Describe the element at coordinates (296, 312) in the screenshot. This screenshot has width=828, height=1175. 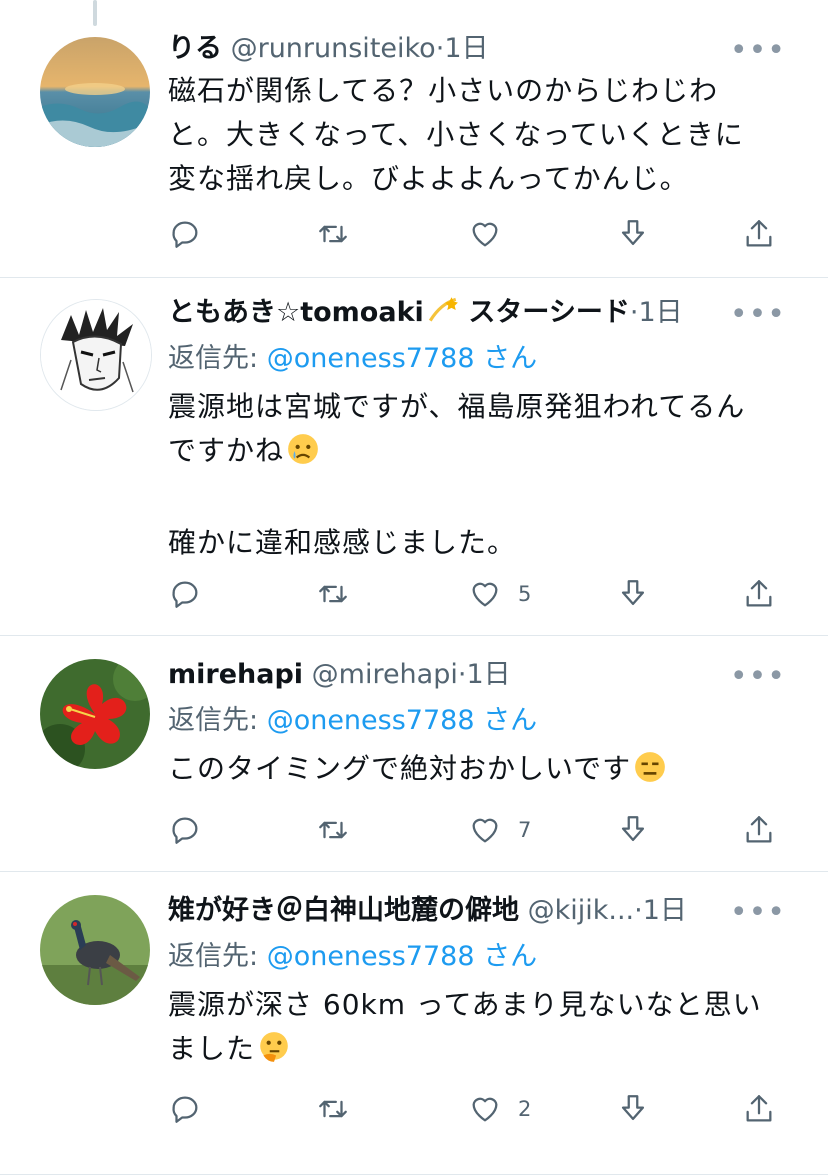
I see `display-name: ともあき☆tomoaki` at that location.